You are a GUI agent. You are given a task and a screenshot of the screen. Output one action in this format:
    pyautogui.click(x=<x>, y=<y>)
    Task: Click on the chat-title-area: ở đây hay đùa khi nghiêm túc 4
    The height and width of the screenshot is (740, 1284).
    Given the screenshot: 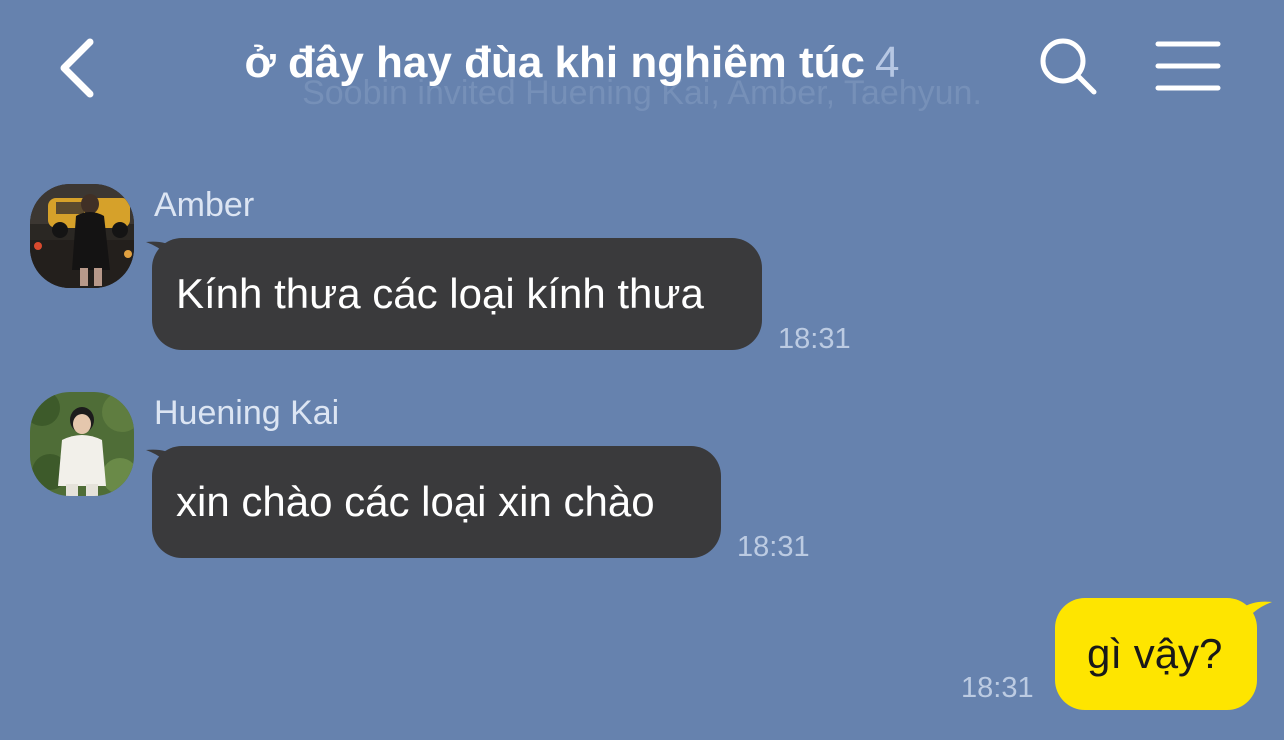 What is the action you would take?
    pyautogui.click(x=572, y=63)
    